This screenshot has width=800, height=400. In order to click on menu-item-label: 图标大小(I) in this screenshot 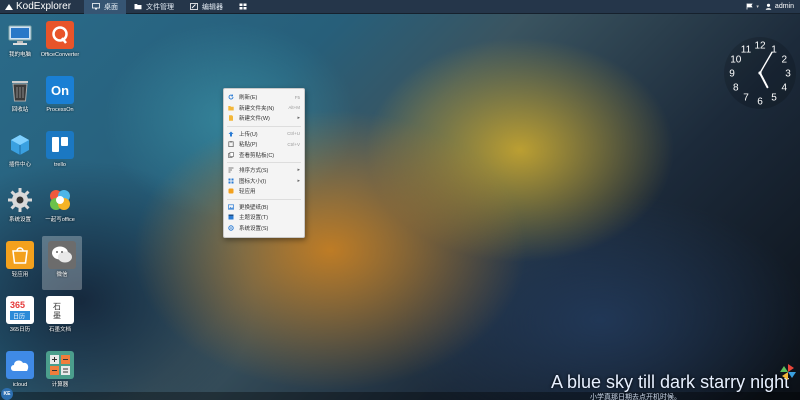, I will do `click(253, 181)`.